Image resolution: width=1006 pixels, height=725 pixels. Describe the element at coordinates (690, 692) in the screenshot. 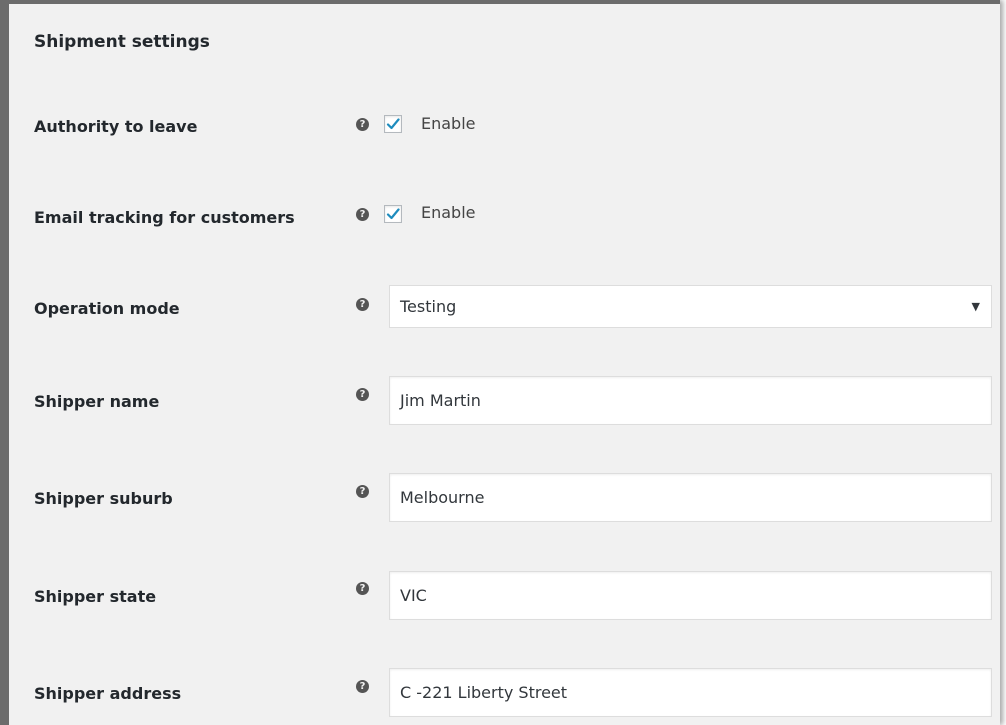

I see `shipper-address-input: C -221 Liberty Street` at that location.